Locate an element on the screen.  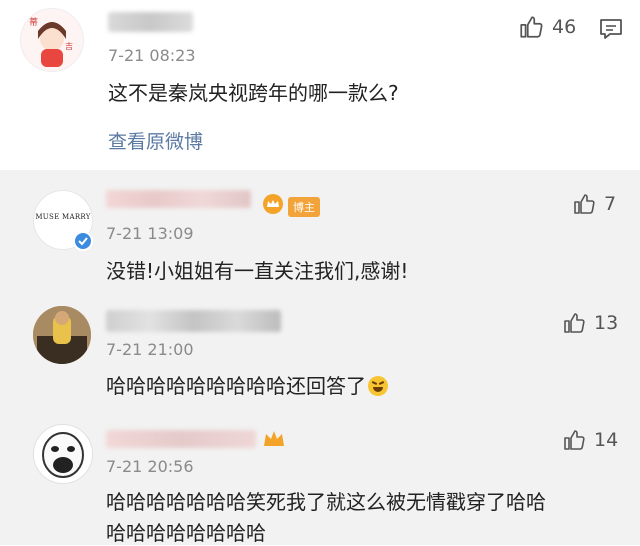
cartoon-avatar-icon: 蒂 吉 is located at coordinates (52, 40).